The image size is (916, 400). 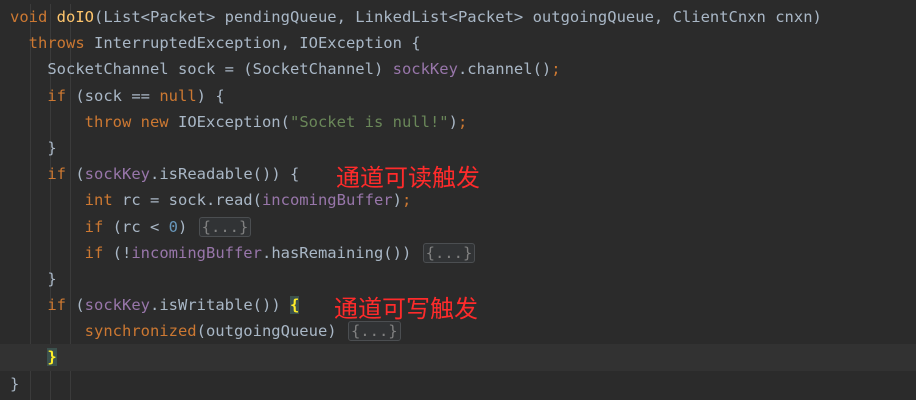 What do you see at coordinates (458, 384) in the screenshot?
I see `code-line-15: }` at bounding box center [458, 384].